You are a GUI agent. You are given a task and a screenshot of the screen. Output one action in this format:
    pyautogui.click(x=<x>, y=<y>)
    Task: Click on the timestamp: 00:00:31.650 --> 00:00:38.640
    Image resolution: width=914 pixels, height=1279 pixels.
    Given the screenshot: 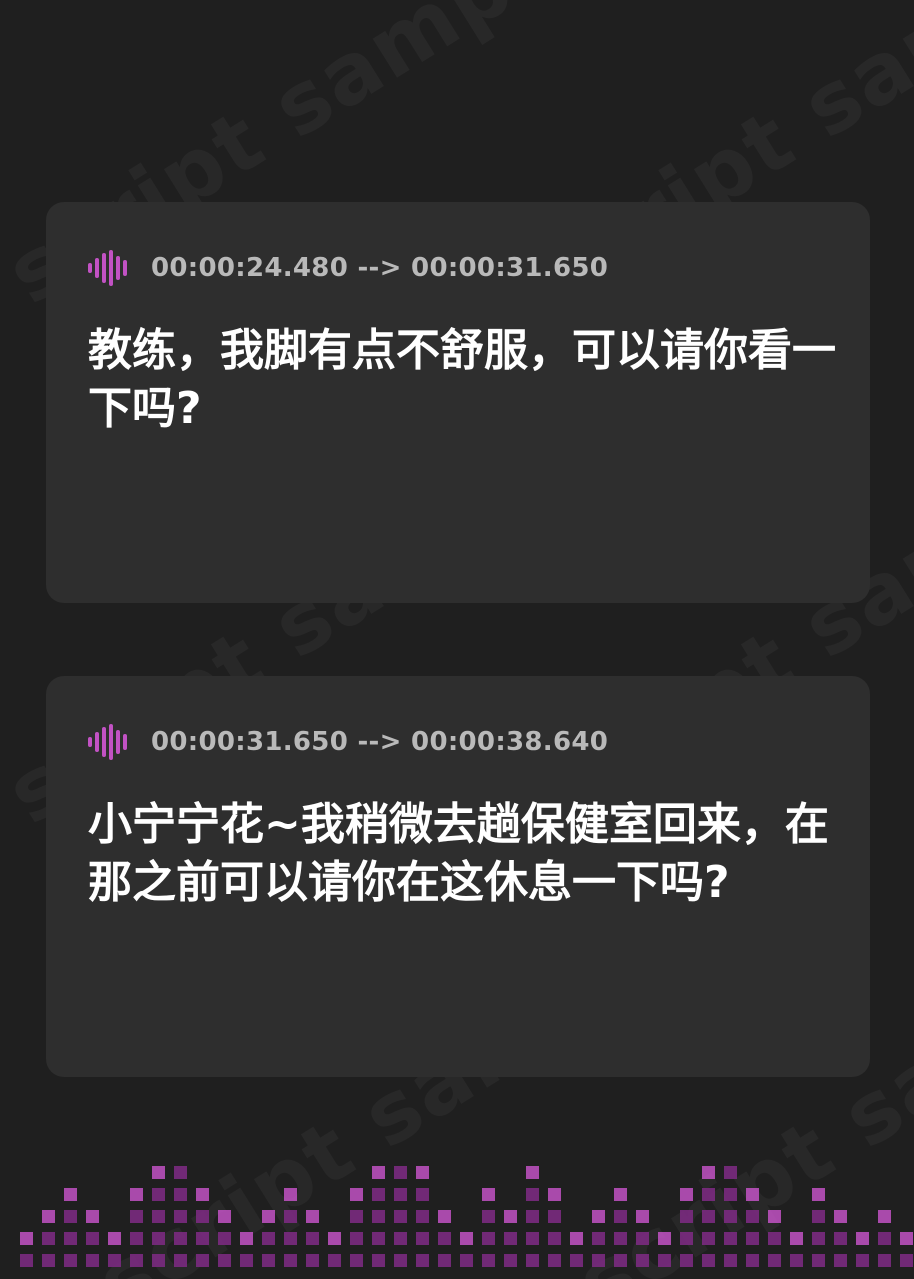 What is the action you would take?
    pyautogui.click(x=380, y=742)
    